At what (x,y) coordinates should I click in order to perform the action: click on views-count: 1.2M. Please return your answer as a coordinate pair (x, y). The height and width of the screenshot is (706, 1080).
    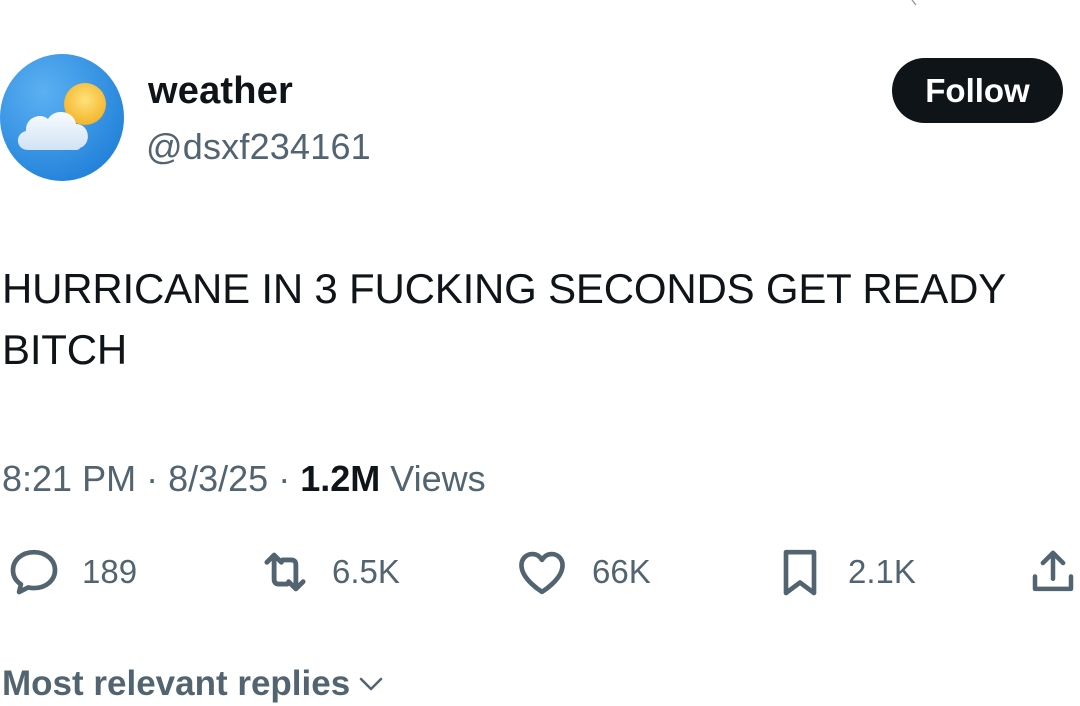
    Looking at the image, I should click on (340, 478).